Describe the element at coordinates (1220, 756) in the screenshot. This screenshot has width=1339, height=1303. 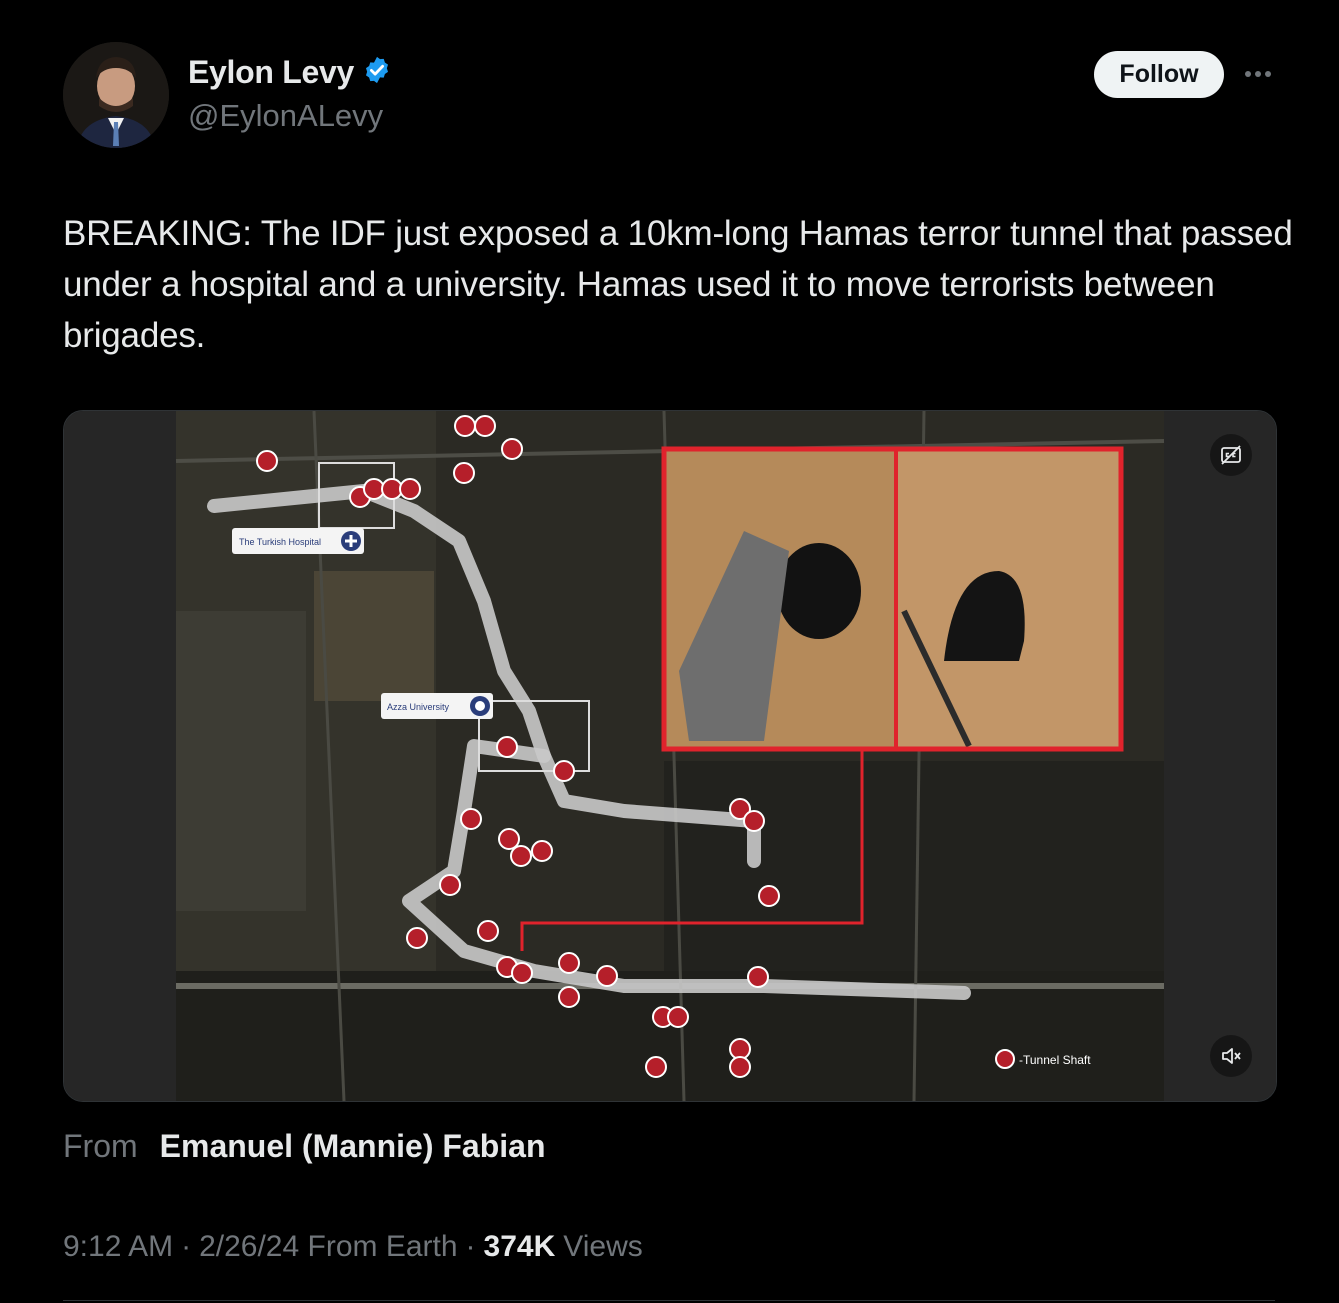
I see `video-blur-right` at that location.